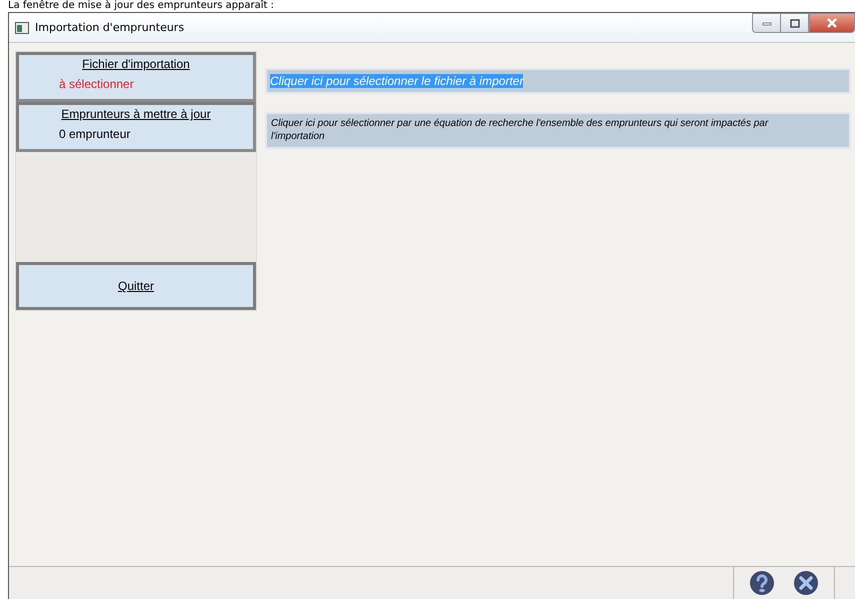 This screenshot has width=855, height=599. What do you see at coordinates (767, 23) in the screenshot?
I see `minimize-icon` at bounding box center [767, 23].